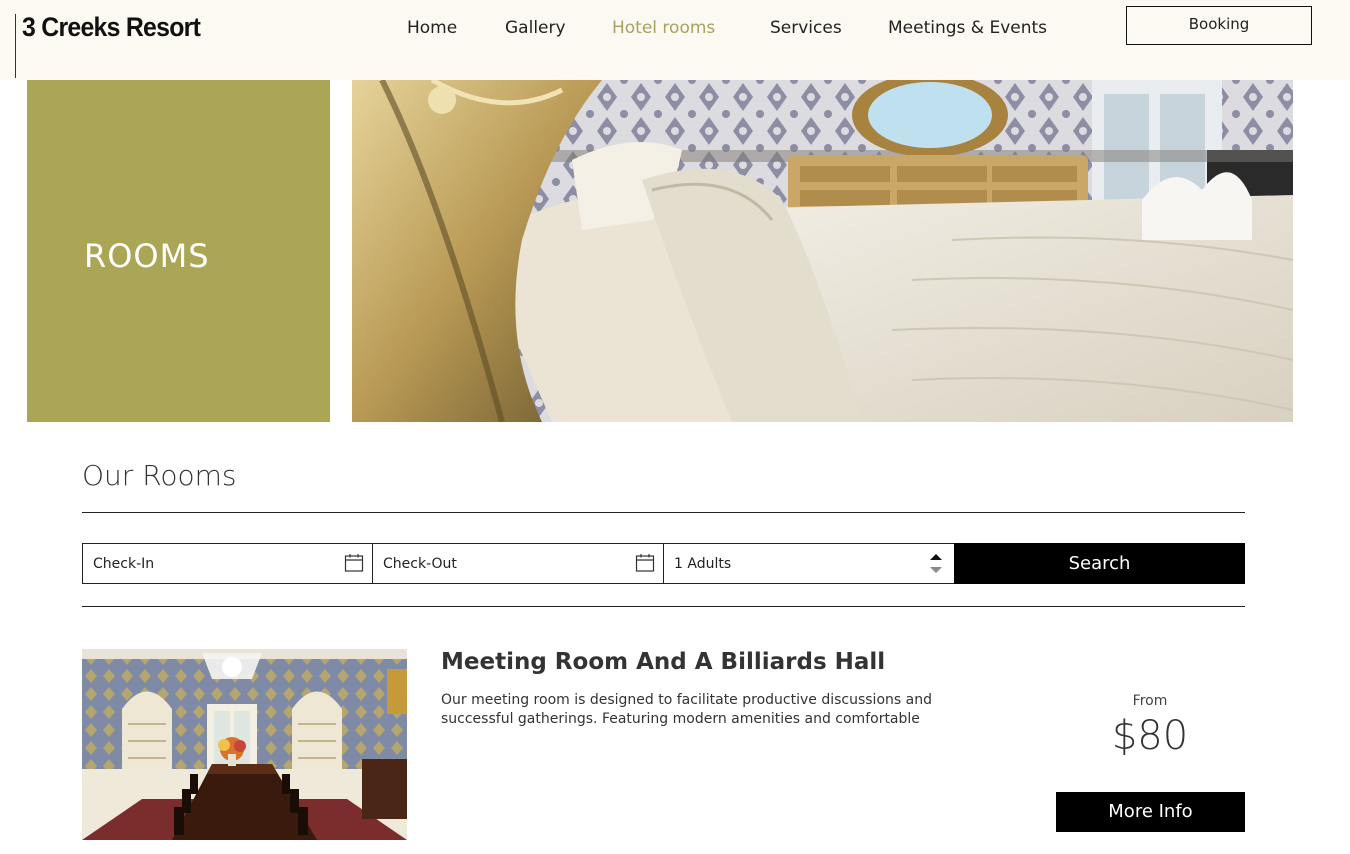  Describe the element at coordinates (967, 28) in the screenshot. I see `nav-meetings-events: Meetings & Events` at that location.